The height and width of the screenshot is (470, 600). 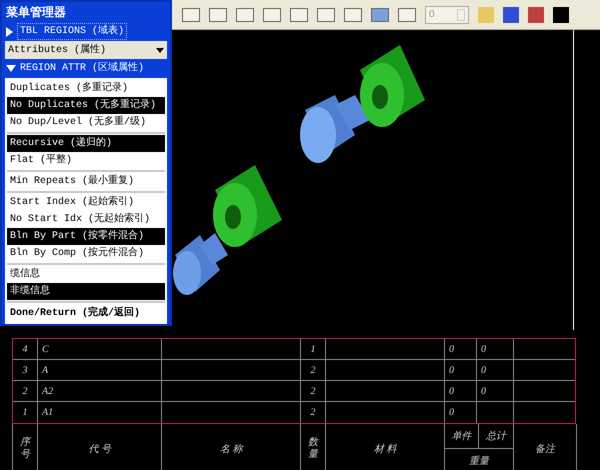 I want to click on caret-icon, so click(x=160, y=50).